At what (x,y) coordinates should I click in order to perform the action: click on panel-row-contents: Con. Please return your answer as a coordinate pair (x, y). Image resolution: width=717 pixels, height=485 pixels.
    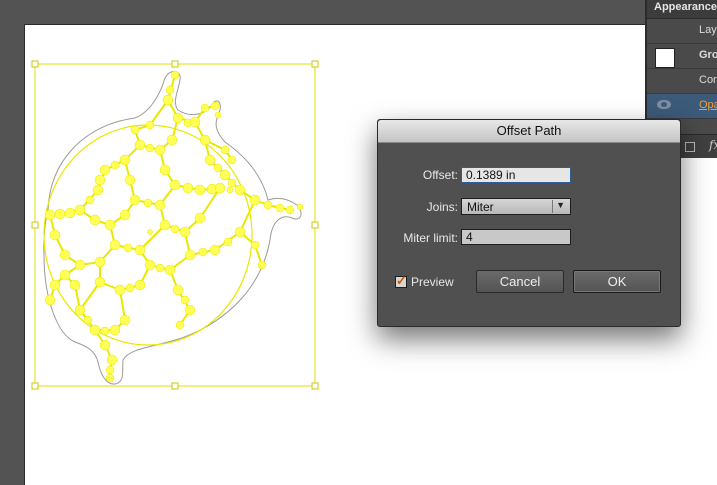
    Looking at the image, I should click on (682, 81).